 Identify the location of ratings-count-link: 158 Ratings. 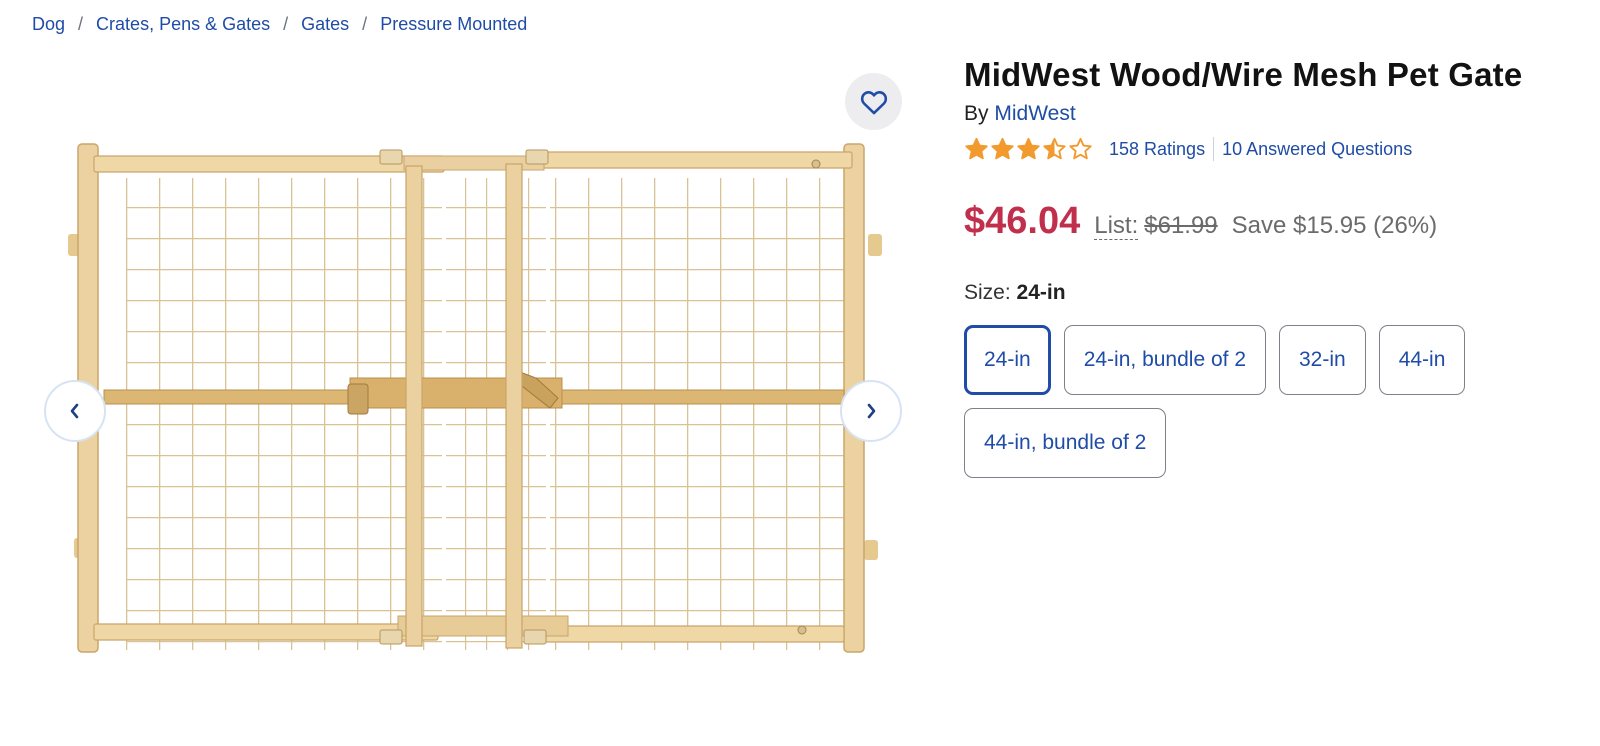
(1157, 149).